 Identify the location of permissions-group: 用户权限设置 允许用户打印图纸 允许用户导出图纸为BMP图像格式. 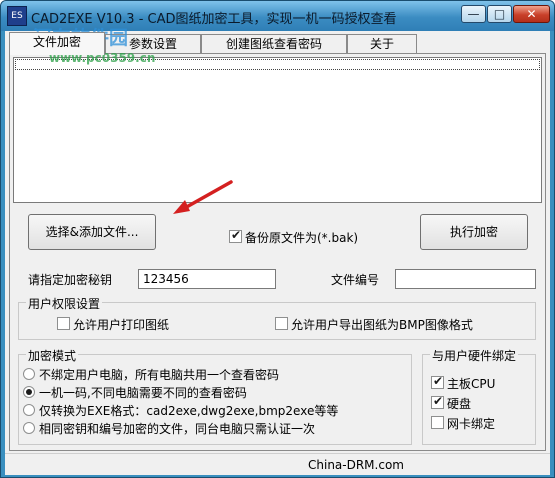
(277, 317).